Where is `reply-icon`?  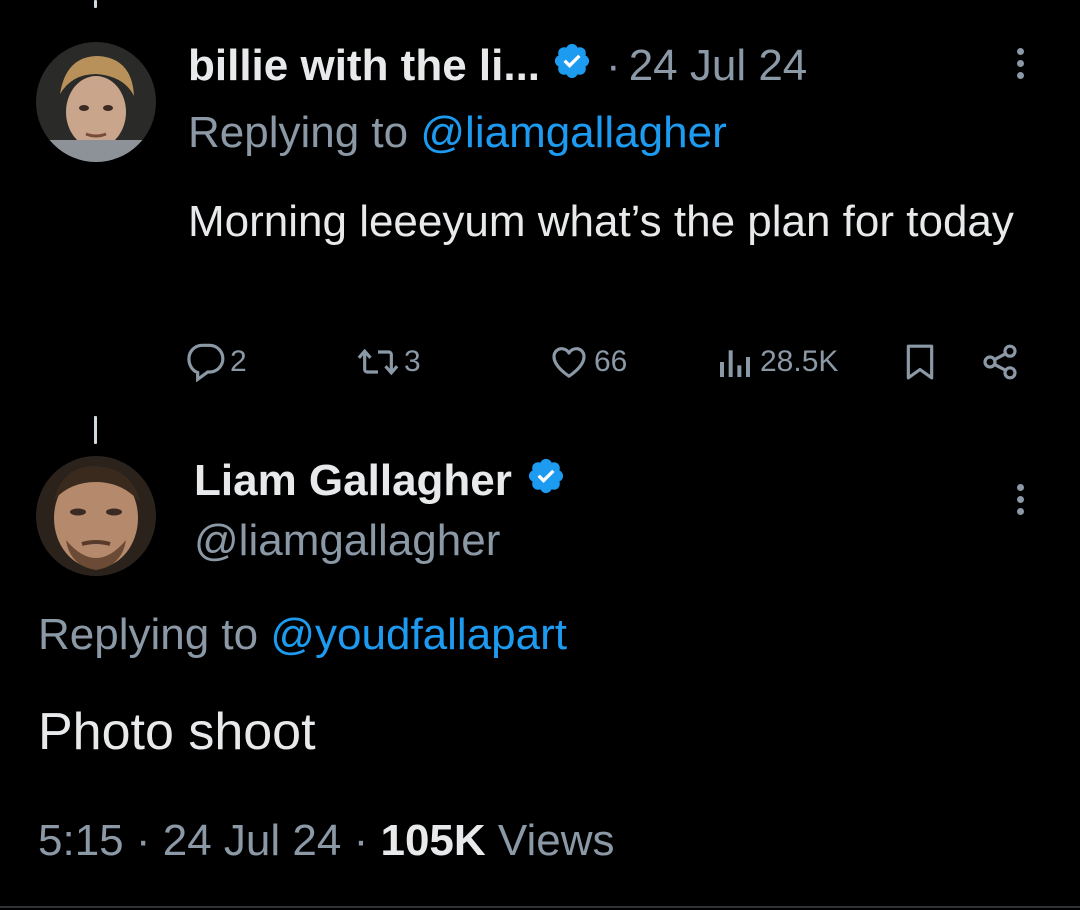 reply-icon is located at coordinates (206, 362).